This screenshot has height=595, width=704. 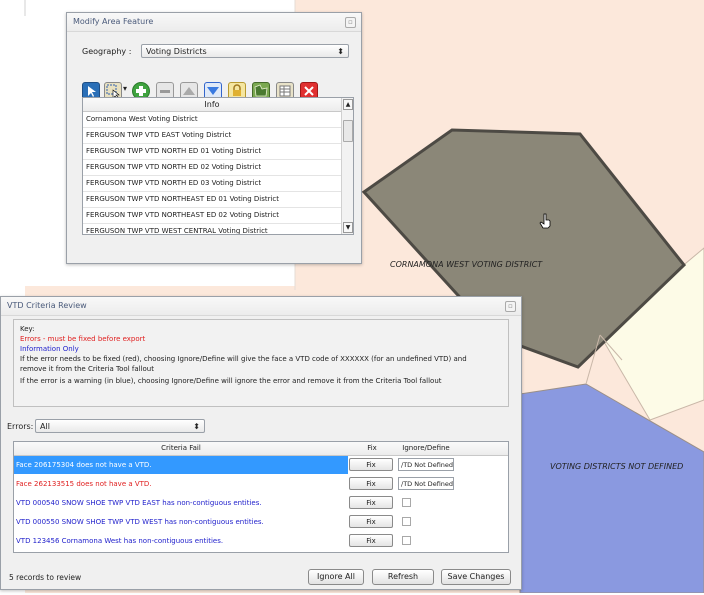 I want to click on errors-filter-label: Errors:, so click(x=20, y=426).